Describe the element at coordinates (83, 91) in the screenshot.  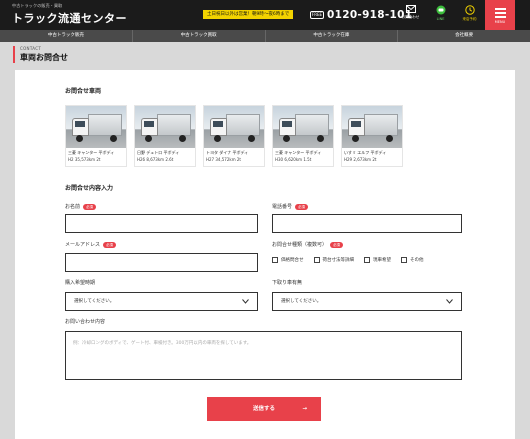
I see `vehicles-section-title: お問合せ車両` at that location.